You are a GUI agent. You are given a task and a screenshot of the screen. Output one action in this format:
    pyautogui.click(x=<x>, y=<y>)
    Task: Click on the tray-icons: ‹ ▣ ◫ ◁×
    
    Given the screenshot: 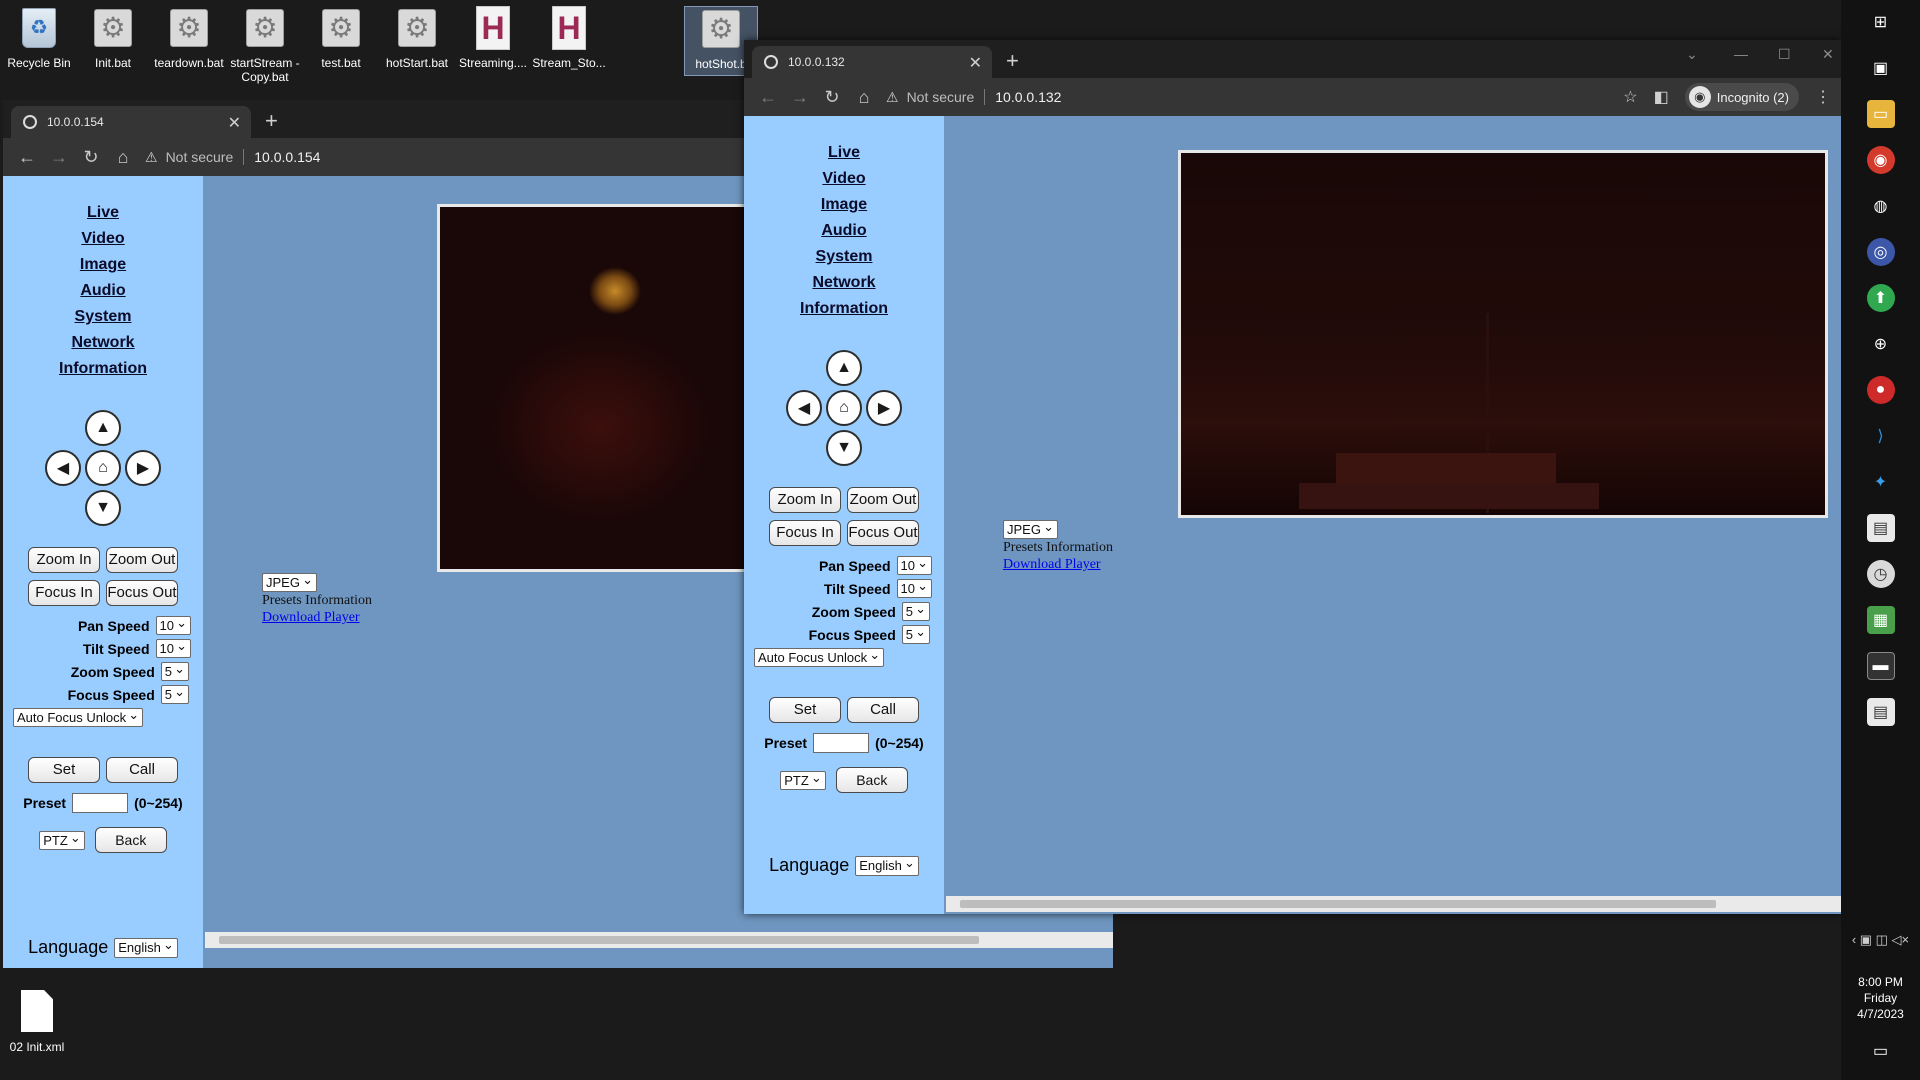 What is the action you would take?
    pyautogui.click(x=1880, y=940)
    